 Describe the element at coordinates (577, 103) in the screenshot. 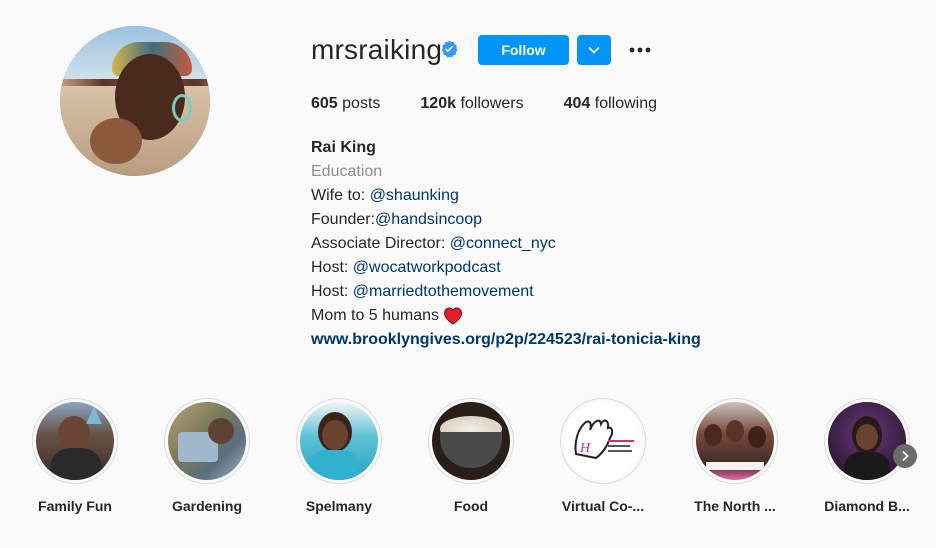

I see `following-count: 404` at that location.